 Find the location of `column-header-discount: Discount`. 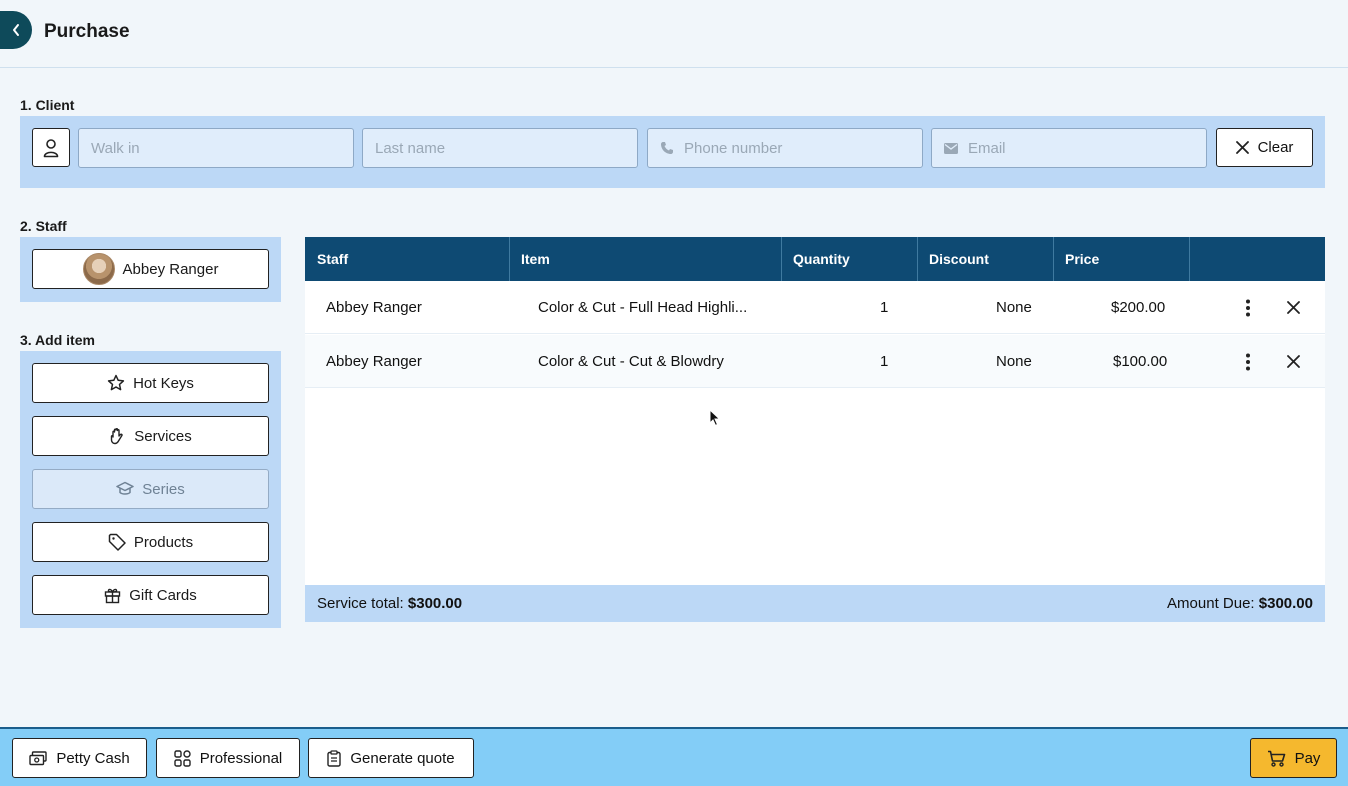

column-header-discount: Discount is located at coordinates (985, 259).